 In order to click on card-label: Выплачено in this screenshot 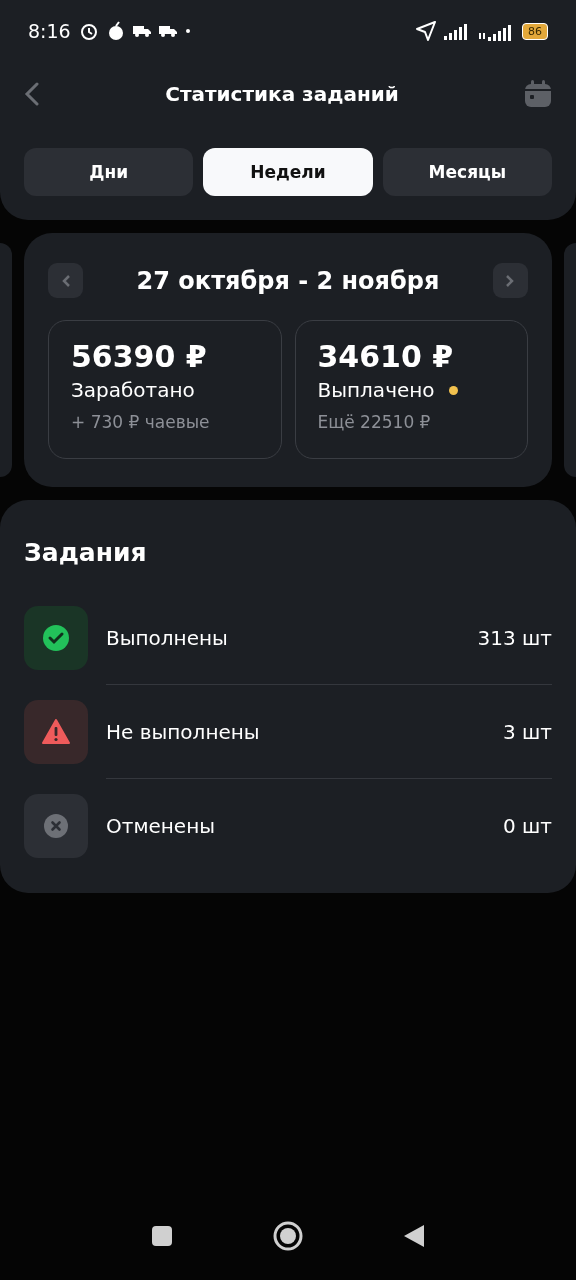, I will do `click(376, 390)`.